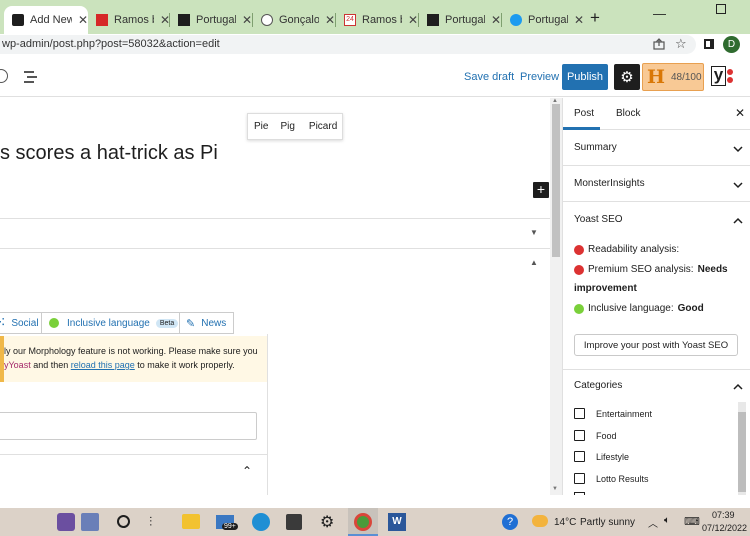 Image resolution: width=750 pixels, height=536 pixels. I want to click on help-icon: ?, so click(510, 522).